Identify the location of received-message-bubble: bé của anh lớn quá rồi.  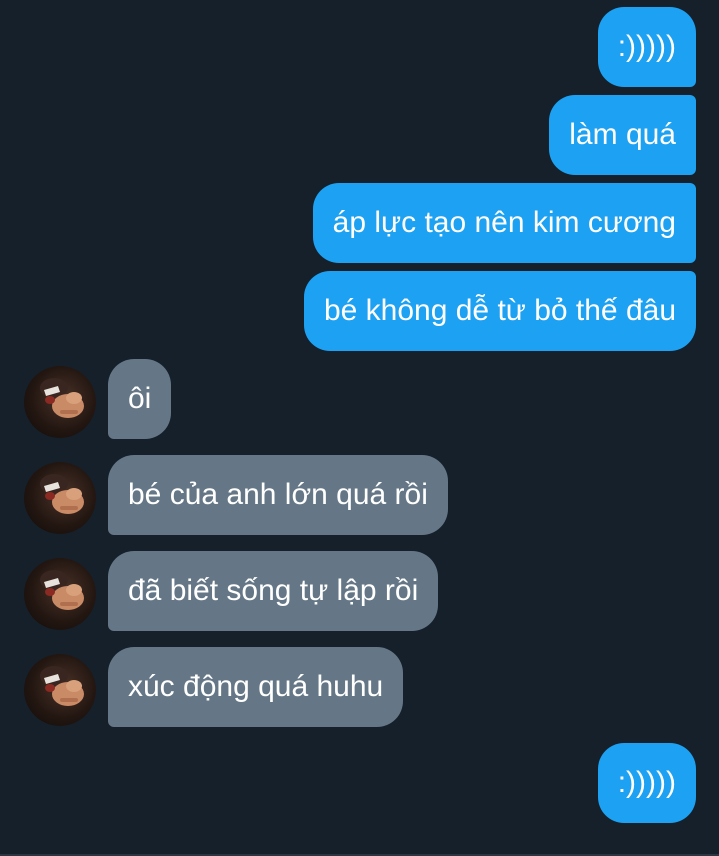
(278, 495).